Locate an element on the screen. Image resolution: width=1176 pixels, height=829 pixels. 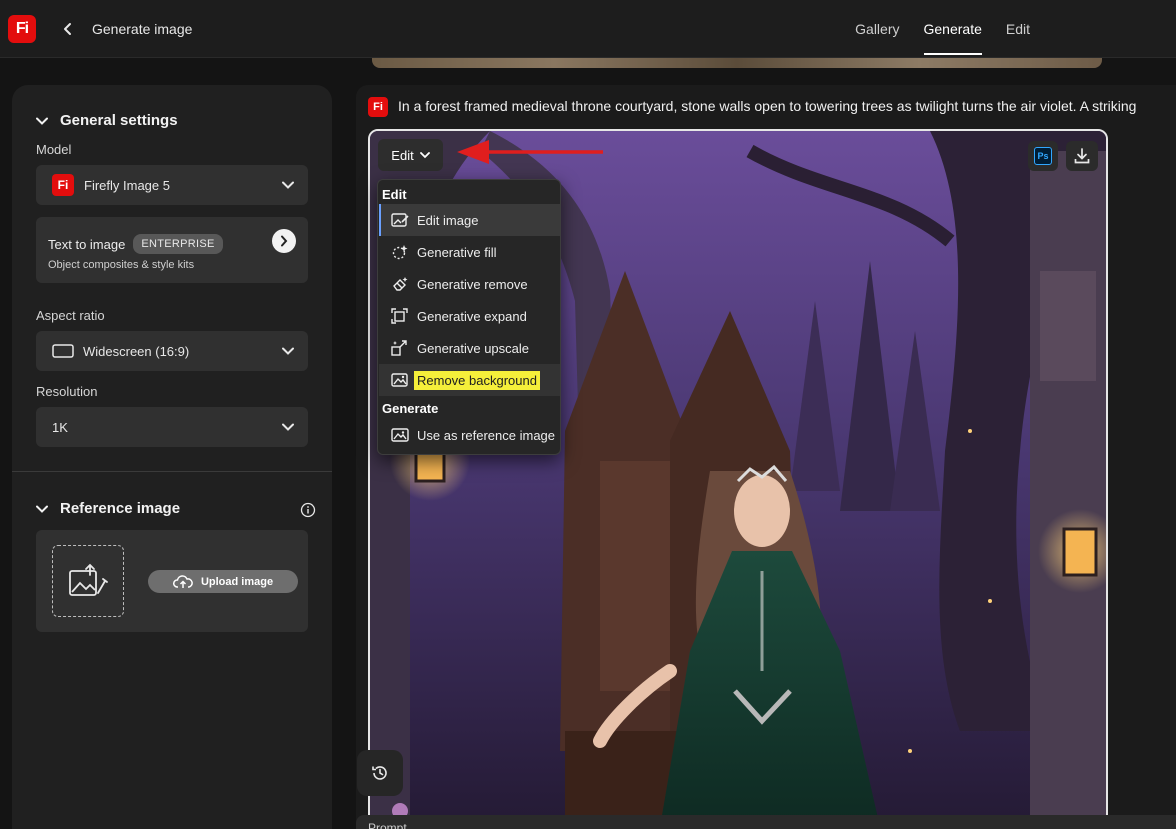
model-value: Firefly Image 5 is located at coordinates (127, 185).